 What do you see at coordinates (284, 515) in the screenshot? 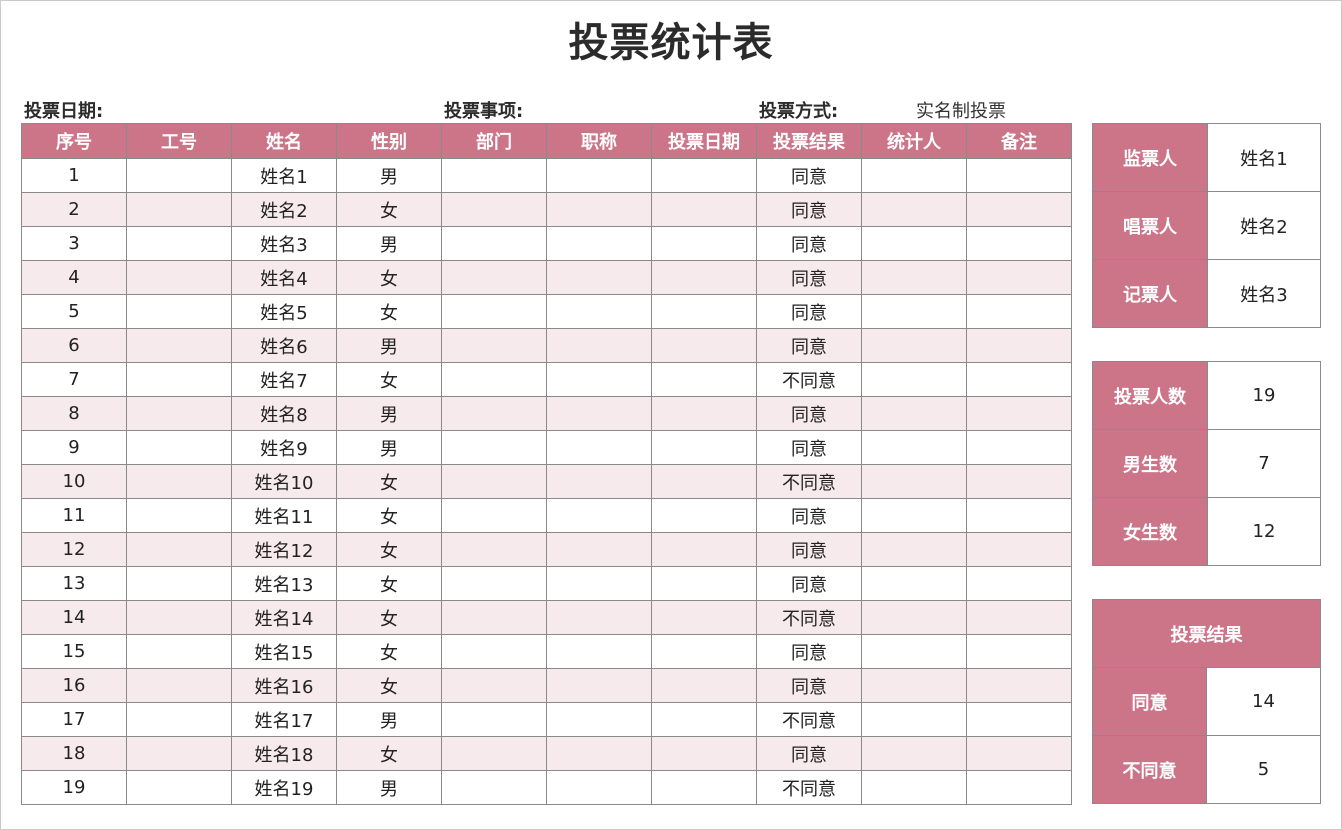
I see `cell-name: 姓名11` at bounding box center [284, 515].